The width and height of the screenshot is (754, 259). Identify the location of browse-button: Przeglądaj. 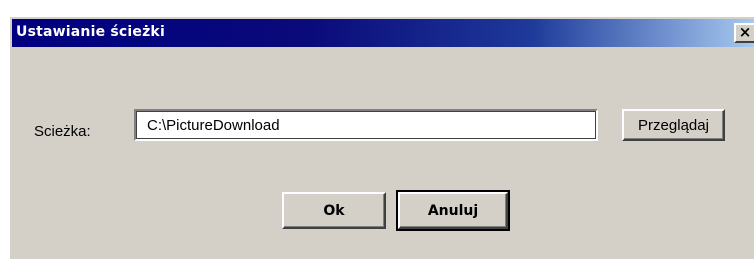
(673, 125).